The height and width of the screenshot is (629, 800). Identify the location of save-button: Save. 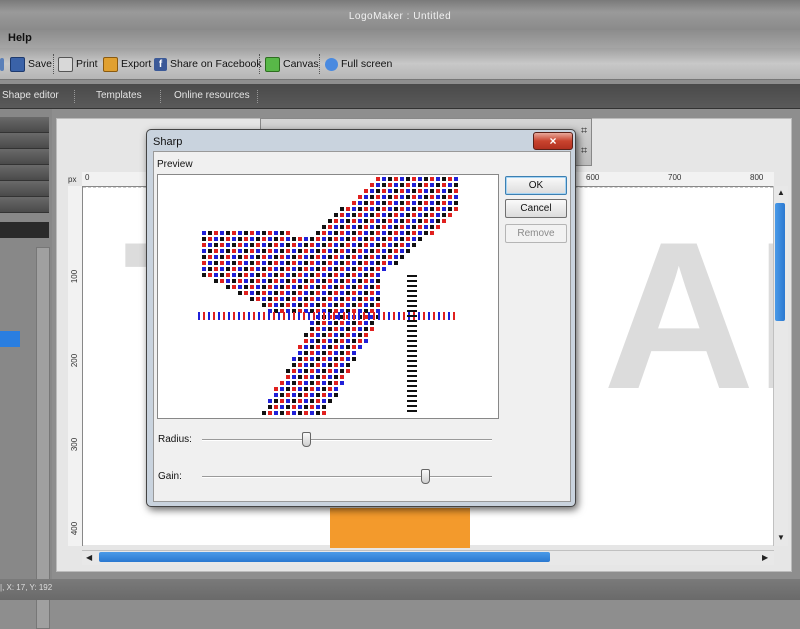
(31, 64).